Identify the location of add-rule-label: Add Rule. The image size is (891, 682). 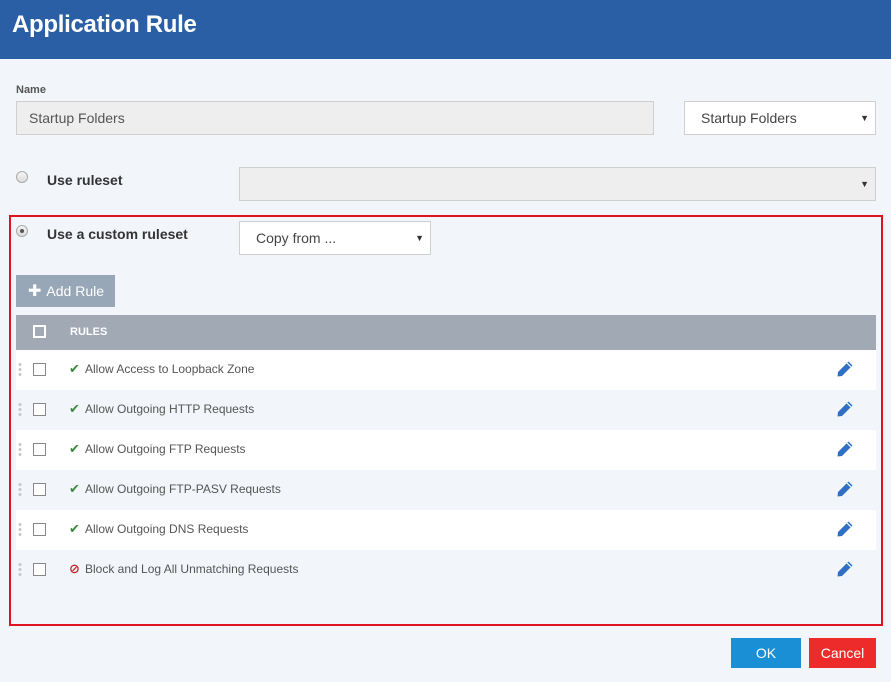
(75, 291).